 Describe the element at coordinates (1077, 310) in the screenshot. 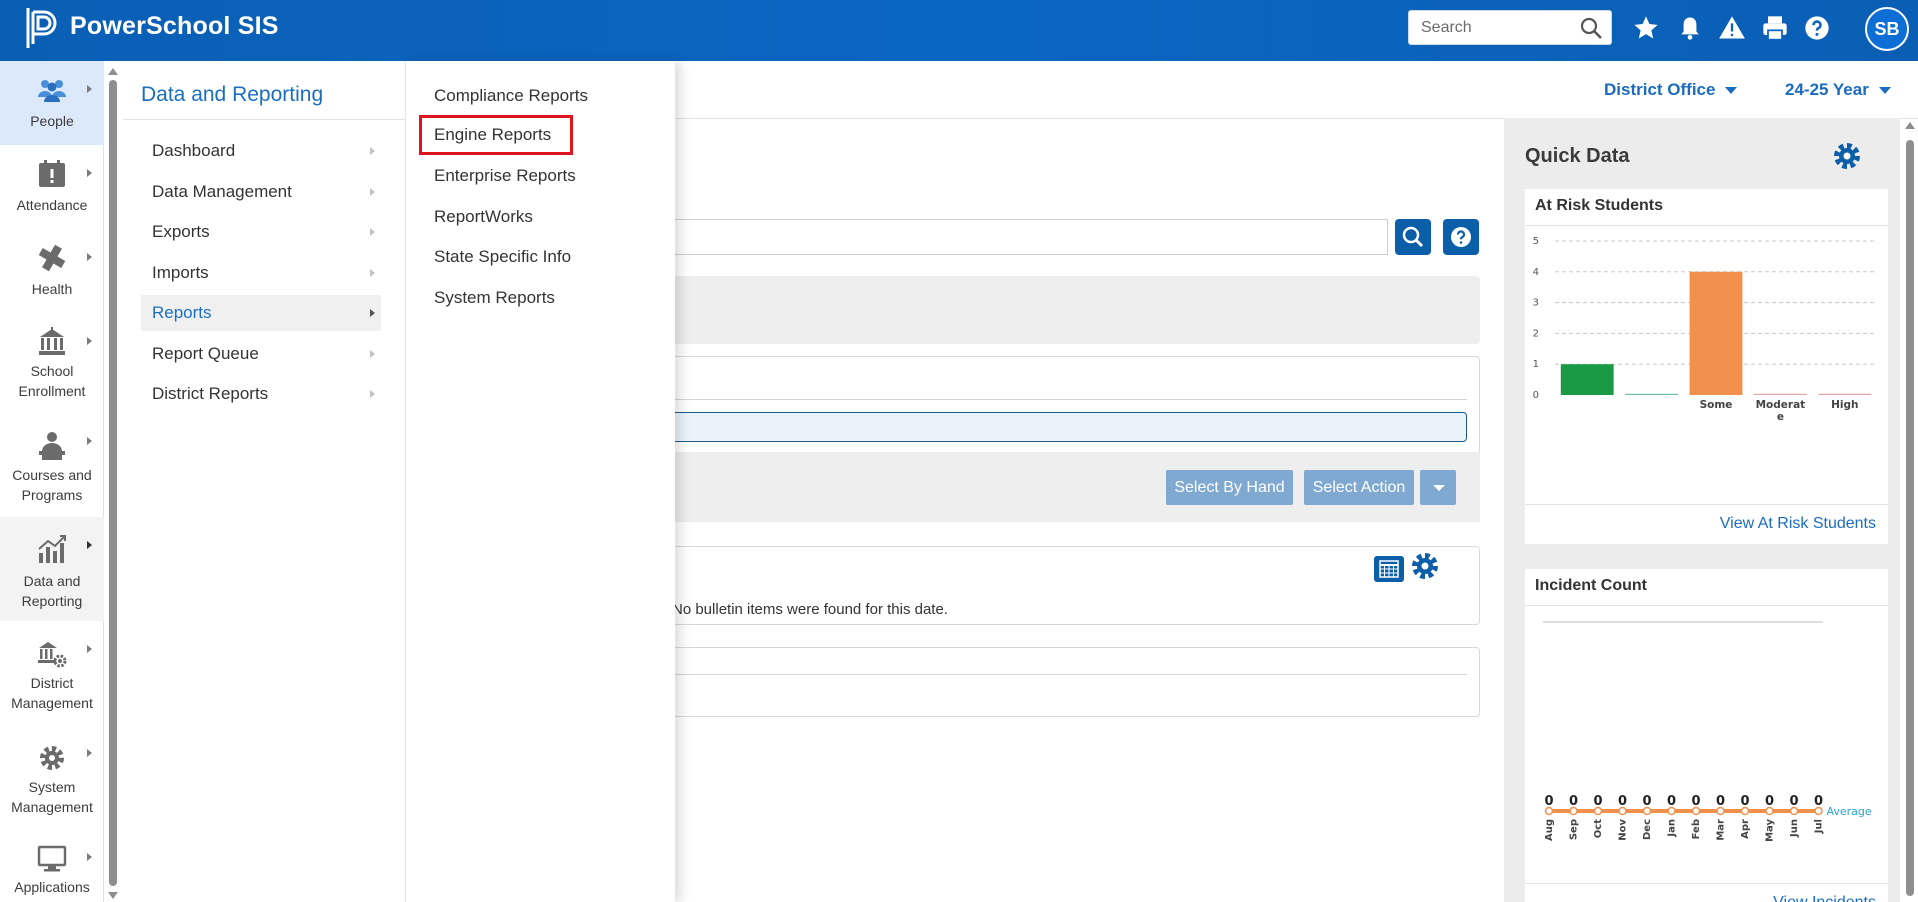

I see `info-box` at that location.